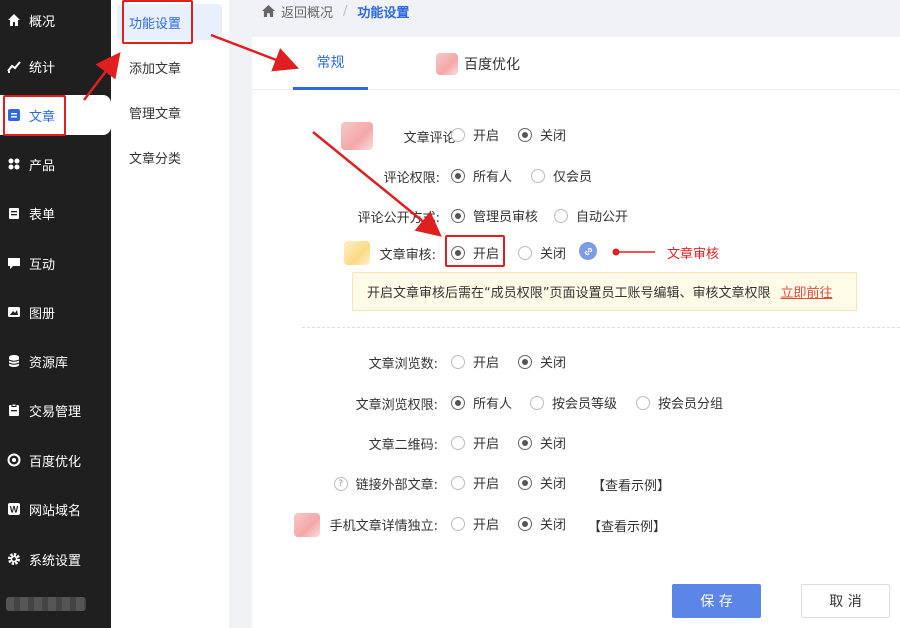 This screenshot has width=900, height=628. What do you see at coordinates (102, 76) in the screenshot?
I see `arrow-sidebar-to-subnav` at bounding box center [102, 76].